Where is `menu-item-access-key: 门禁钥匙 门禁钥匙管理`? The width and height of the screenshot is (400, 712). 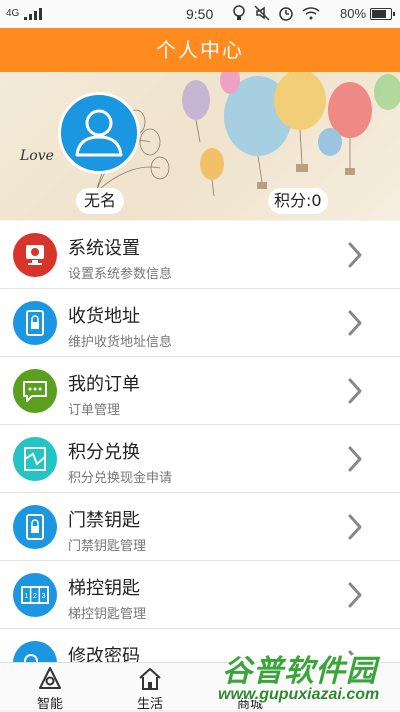
menu-item-access-key: 门禁钥匙 门禁钥匙管理 is located at coordinates (200, 527).